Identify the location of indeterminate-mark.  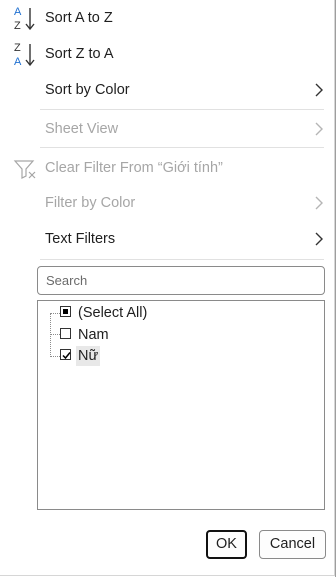
(65, 311).